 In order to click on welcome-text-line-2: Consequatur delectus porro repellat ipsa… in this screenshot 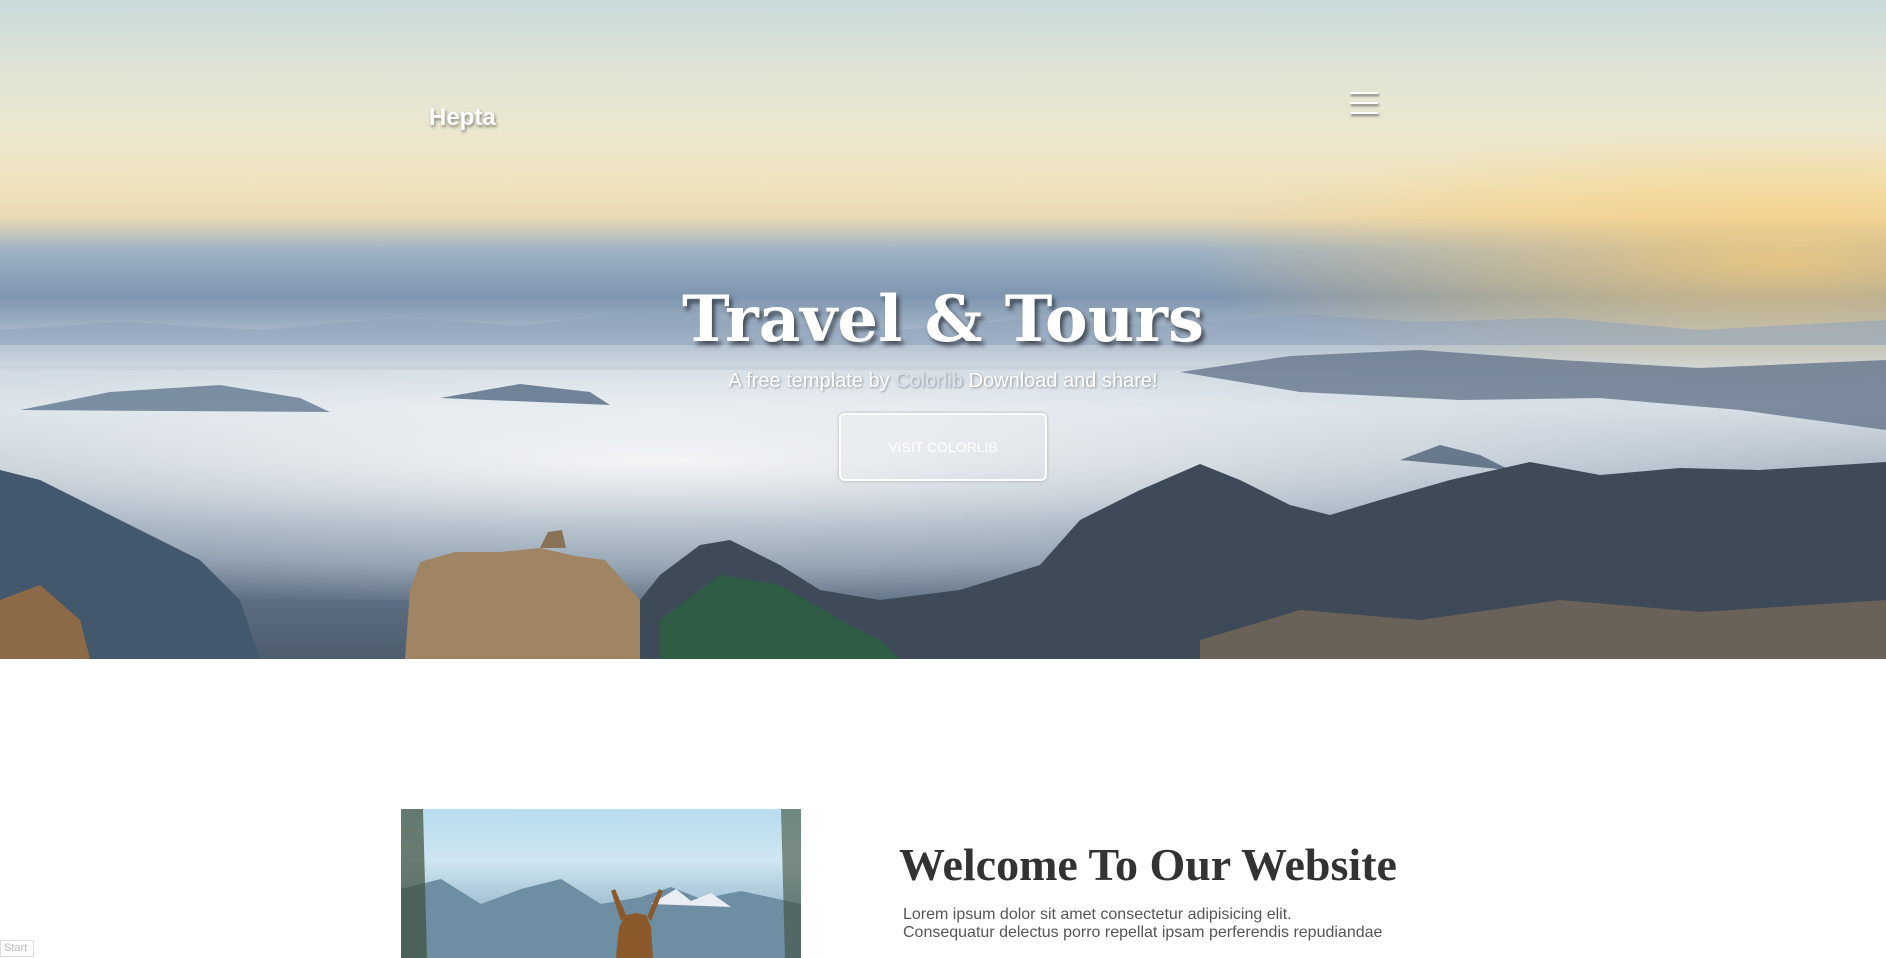, I will do `click(1143, 932)`.